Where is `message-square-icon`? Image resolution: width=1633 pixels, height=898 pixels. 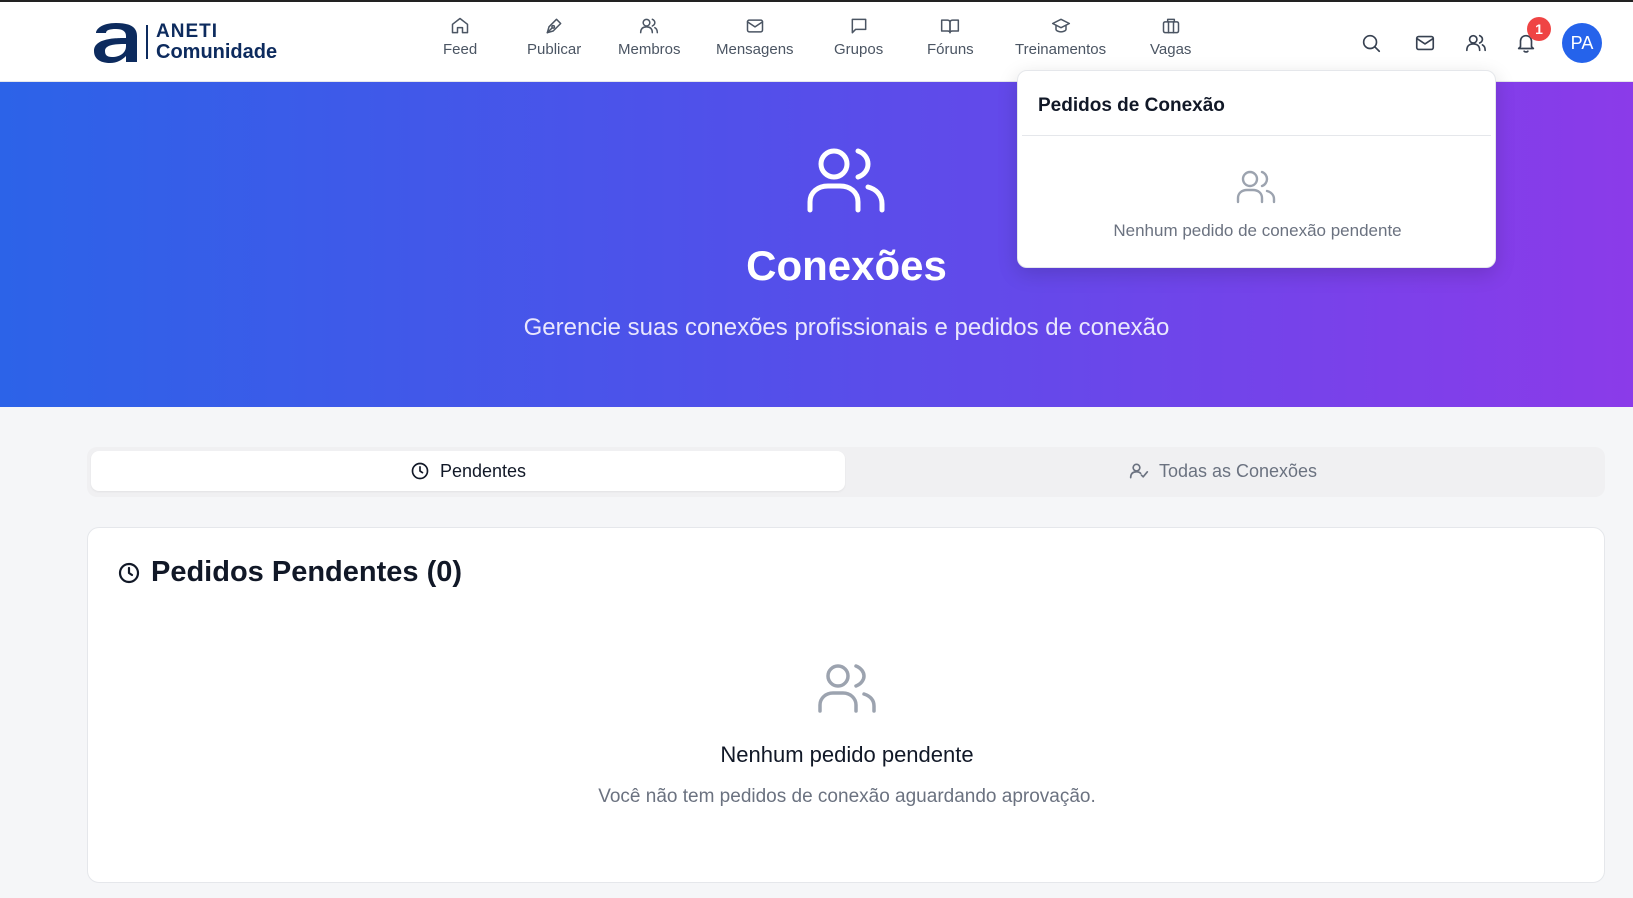 message-square-icon is located at coordinates (859, 26).